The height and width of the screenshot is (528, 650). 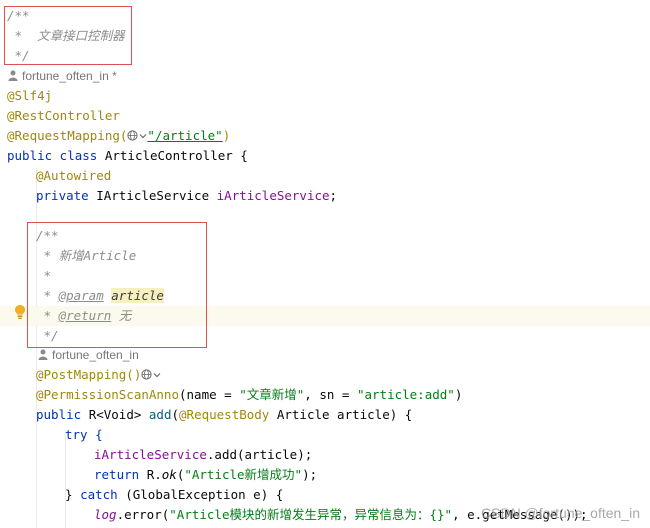 What do you see at coordinates (343, 375) in the screenshot?
I see `code-line: @PostMapping()` at bounding box center [343, 375].